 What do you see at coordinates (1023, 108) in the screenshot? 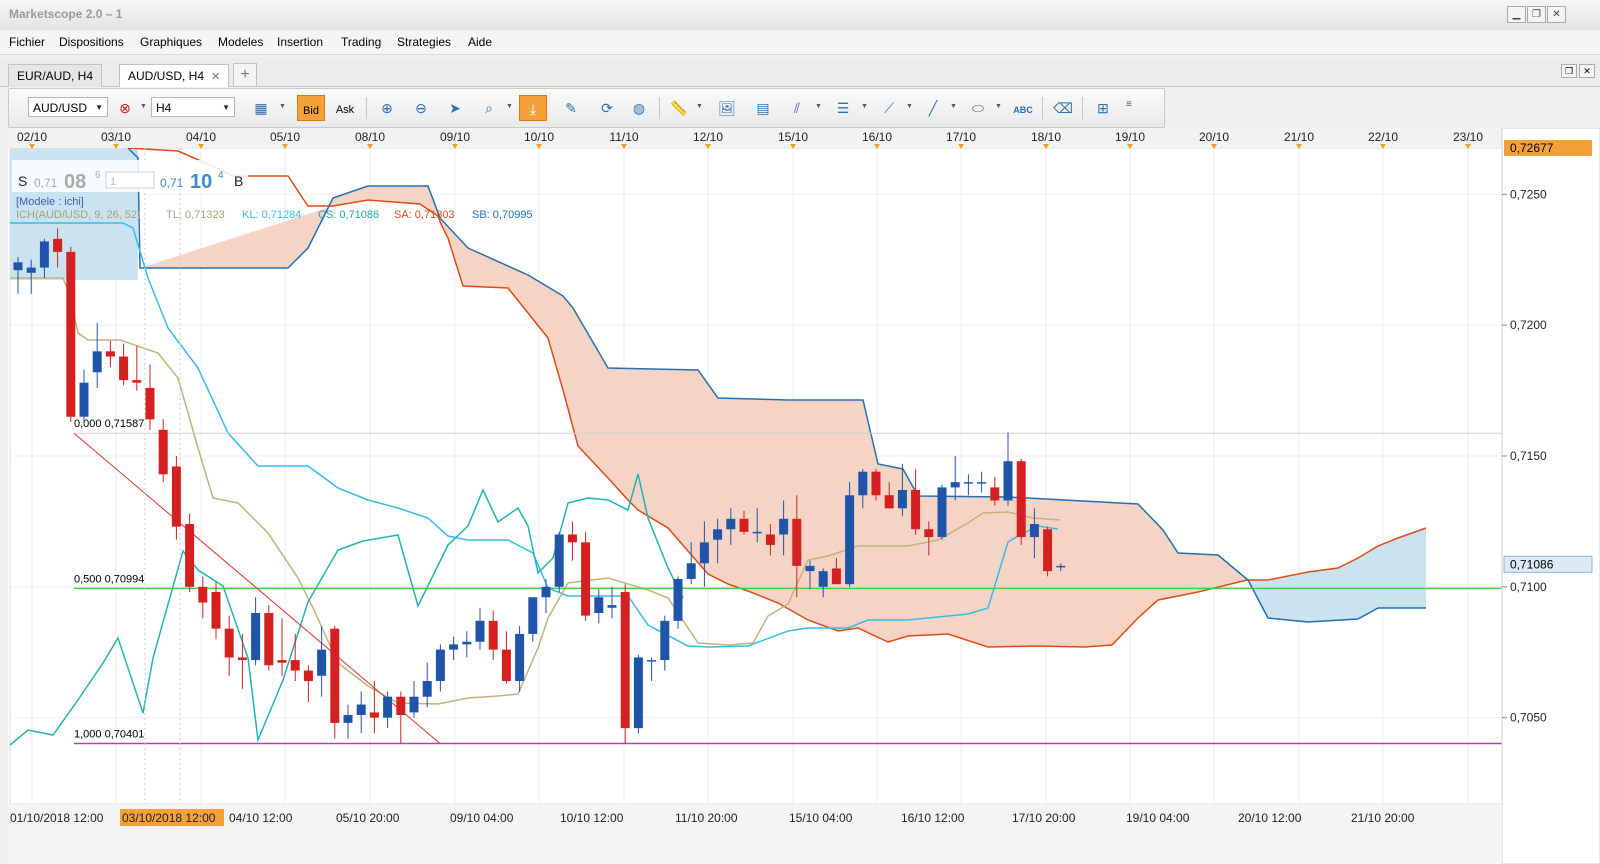
I see `text-label-icon: ABC` at bounding box center [1023, 108].